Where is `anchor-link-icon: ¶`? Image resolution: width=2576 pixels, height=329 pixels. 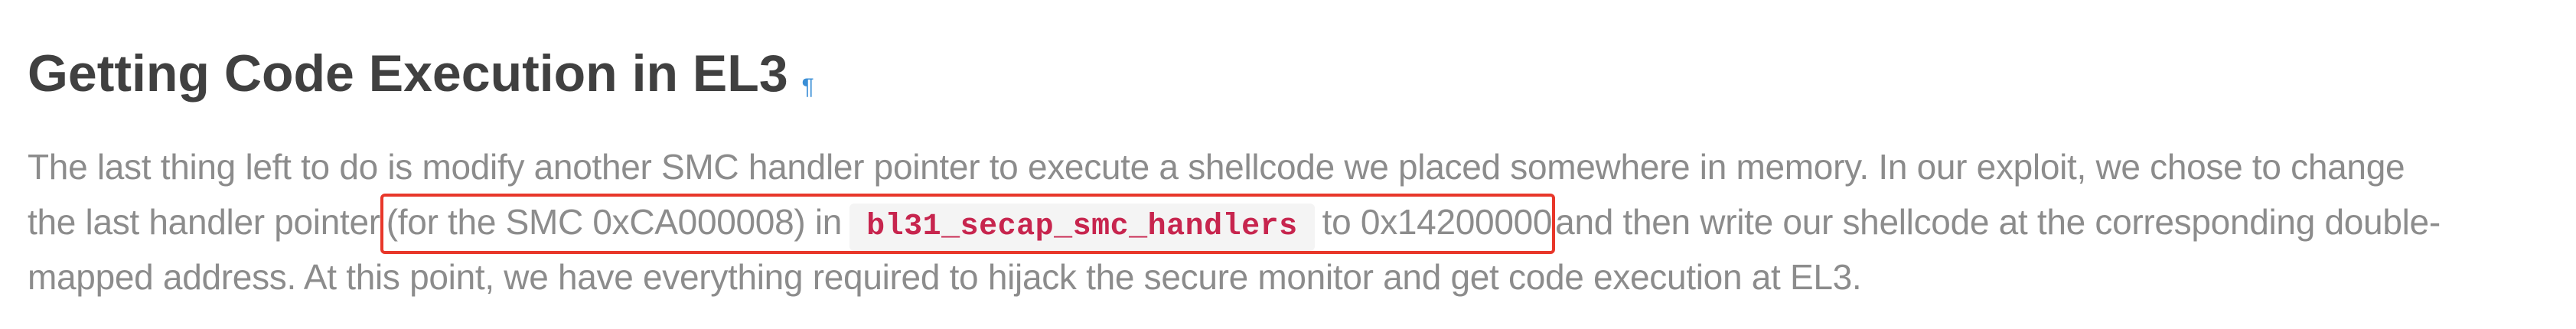
anchor-link-icon: ¶ is located at coordinates (808, 87).